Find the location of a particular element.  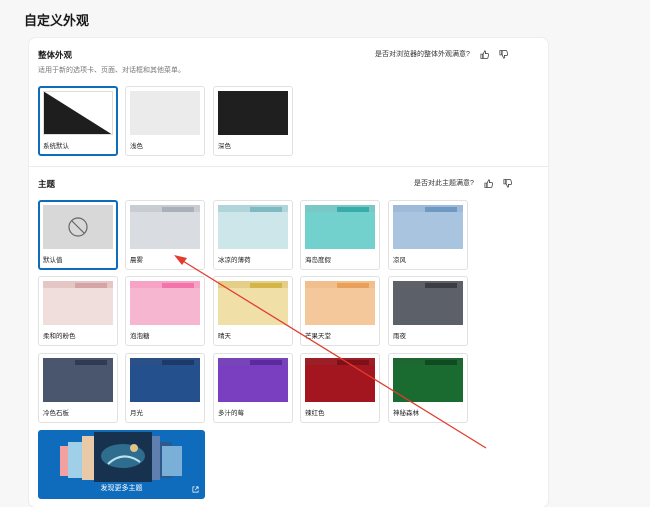

appearance-section-subtitle: 适用于新的选项卡、页面、对话框和其他菜单。 is located at coordinates (111, 70).